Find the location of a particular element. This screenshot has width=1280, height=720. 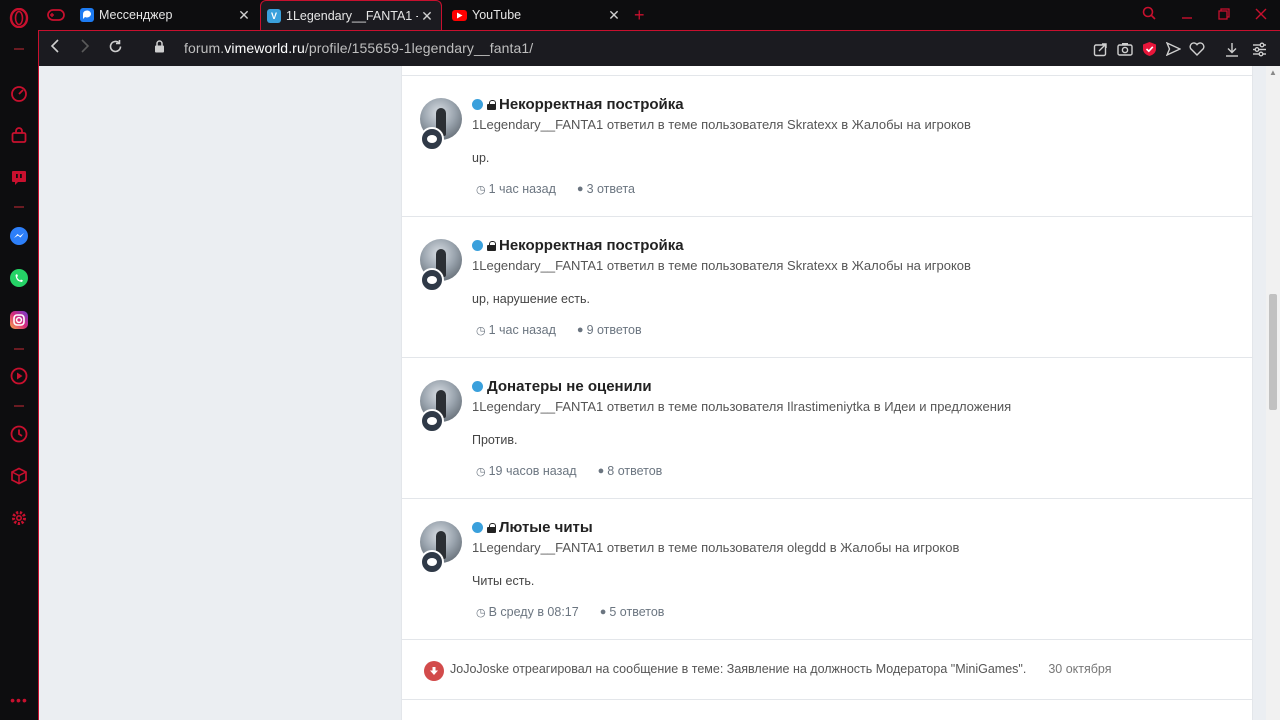

post-stats: ◷ 19 часов назад ● 8 ответов is located at coordinates (569, 471).